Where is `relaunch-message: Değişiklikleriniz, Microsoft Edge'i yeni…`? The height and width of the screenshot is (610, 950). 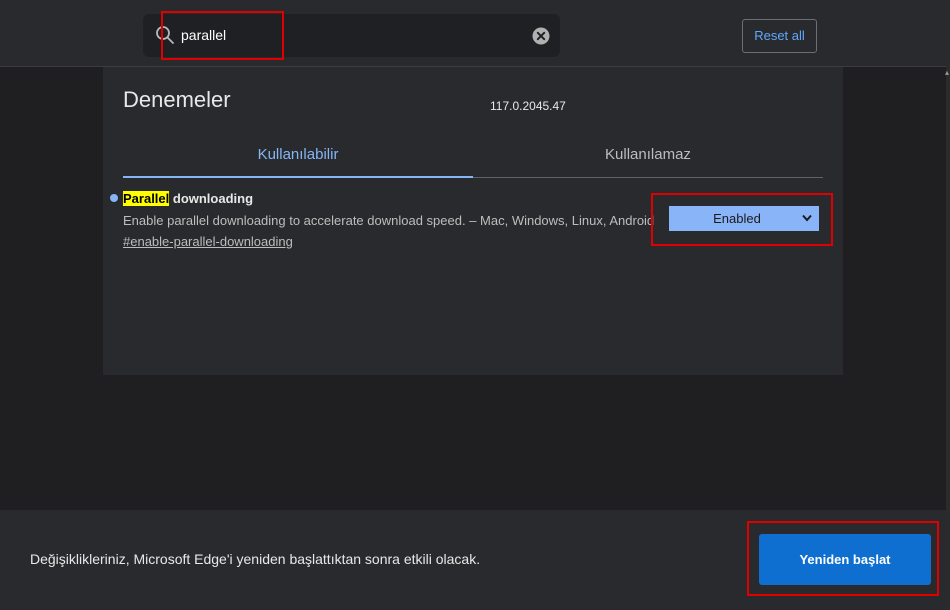 relaunch-message: Değişiklikleriniz, Microsoft Edge'i yeni… is located at coordinates (255, 559).